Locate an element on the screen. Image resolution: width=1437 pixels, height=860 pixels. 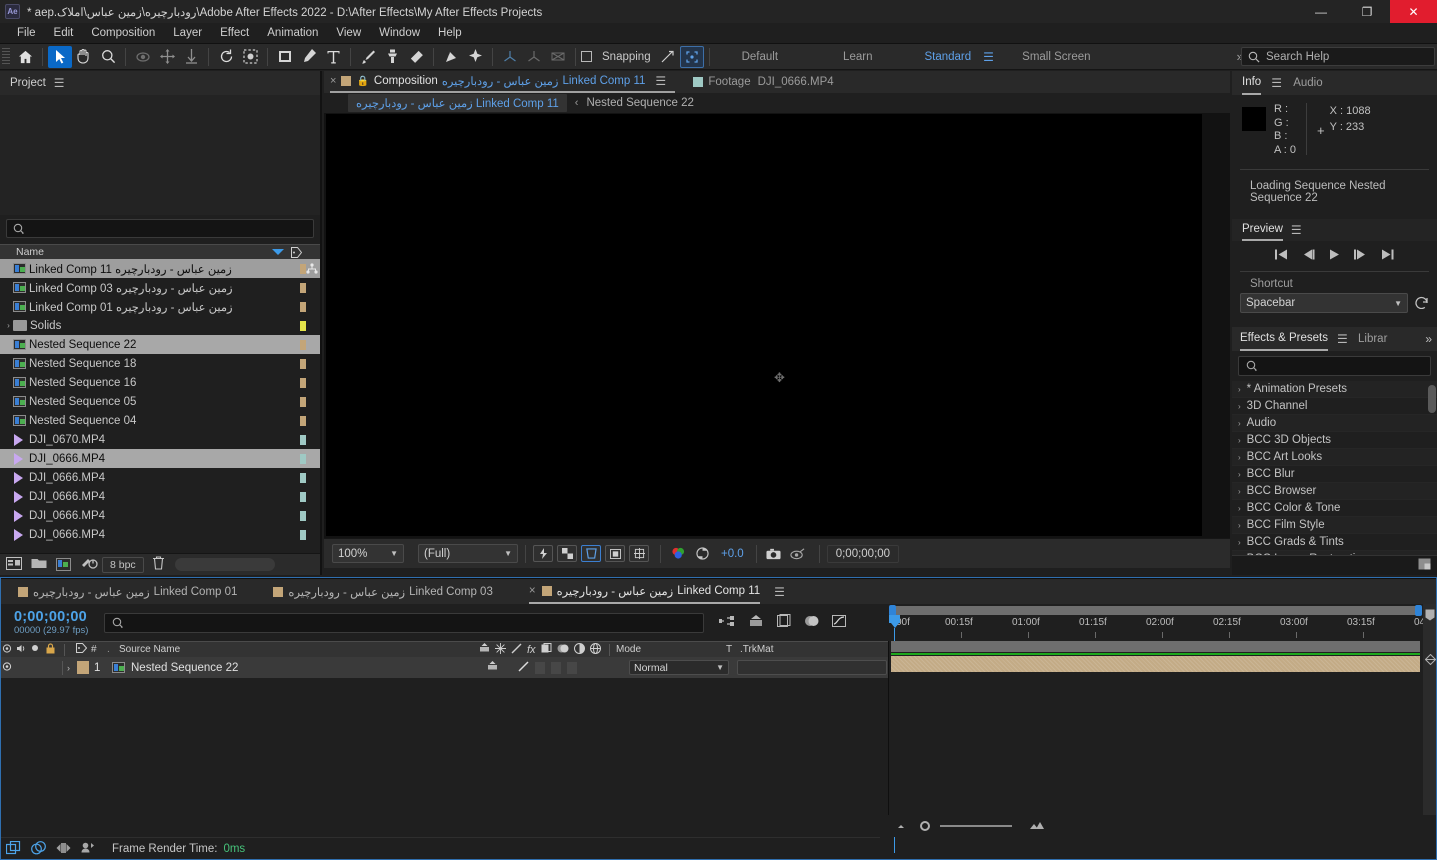
project-item-row: زمین عباس - رودبارچیره Linked Comp 11 is located at coordinates (160, 268).